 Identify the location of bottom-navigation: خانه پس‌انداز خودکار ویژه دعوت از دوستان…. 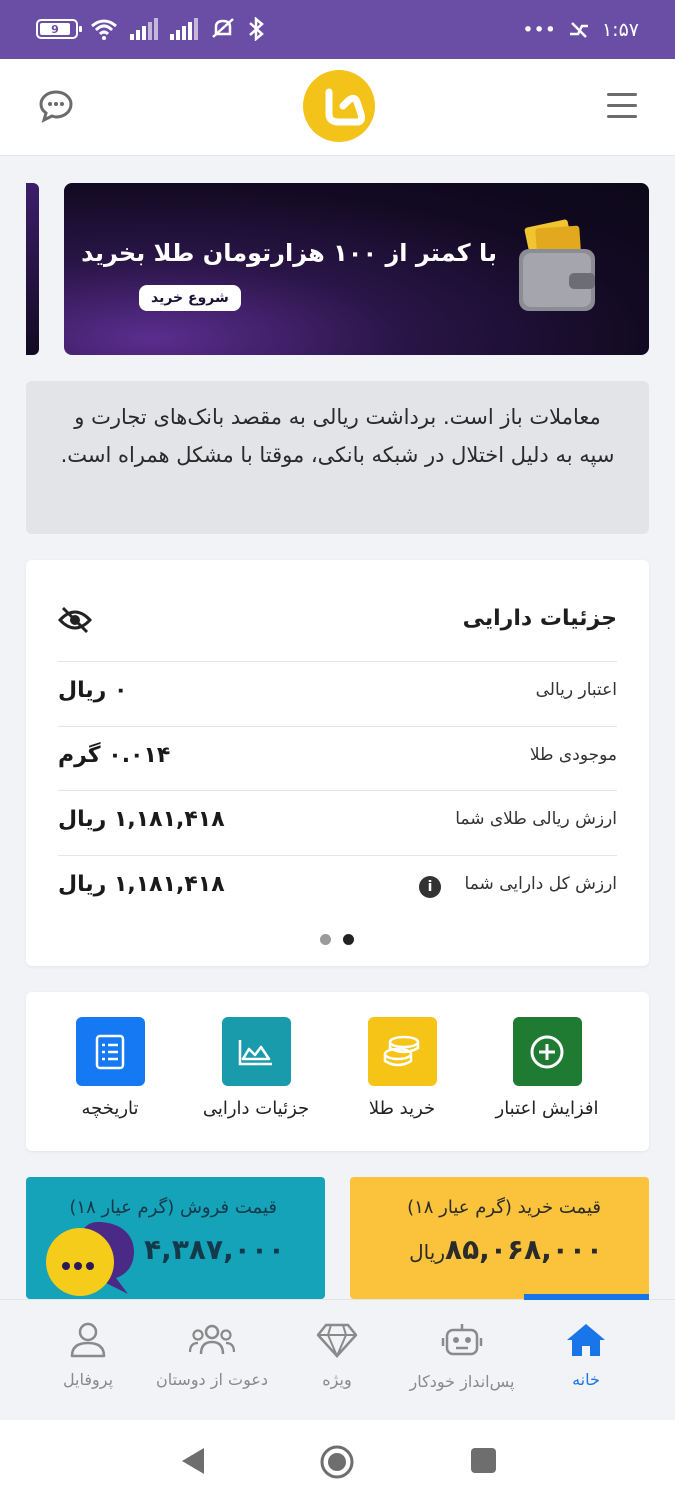
(337, 1357).